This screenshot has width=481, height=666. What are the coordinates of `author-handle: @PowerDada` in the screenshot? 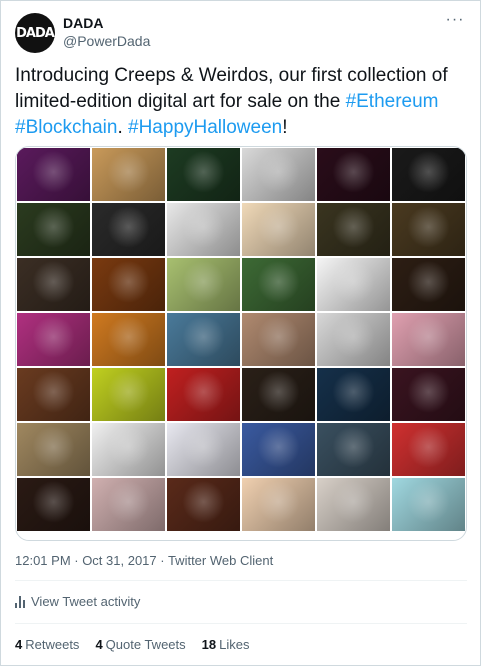 It's located at (106, 41).